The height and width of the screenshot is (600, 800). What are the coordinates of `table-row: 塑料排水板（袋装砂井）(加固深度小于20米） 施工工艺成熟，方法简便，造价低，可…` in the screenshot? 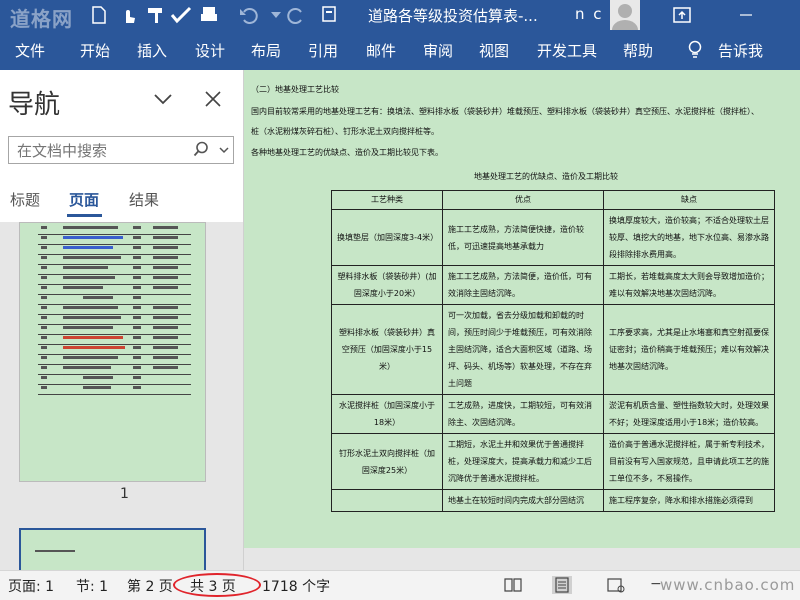 It's located at (553, 285).